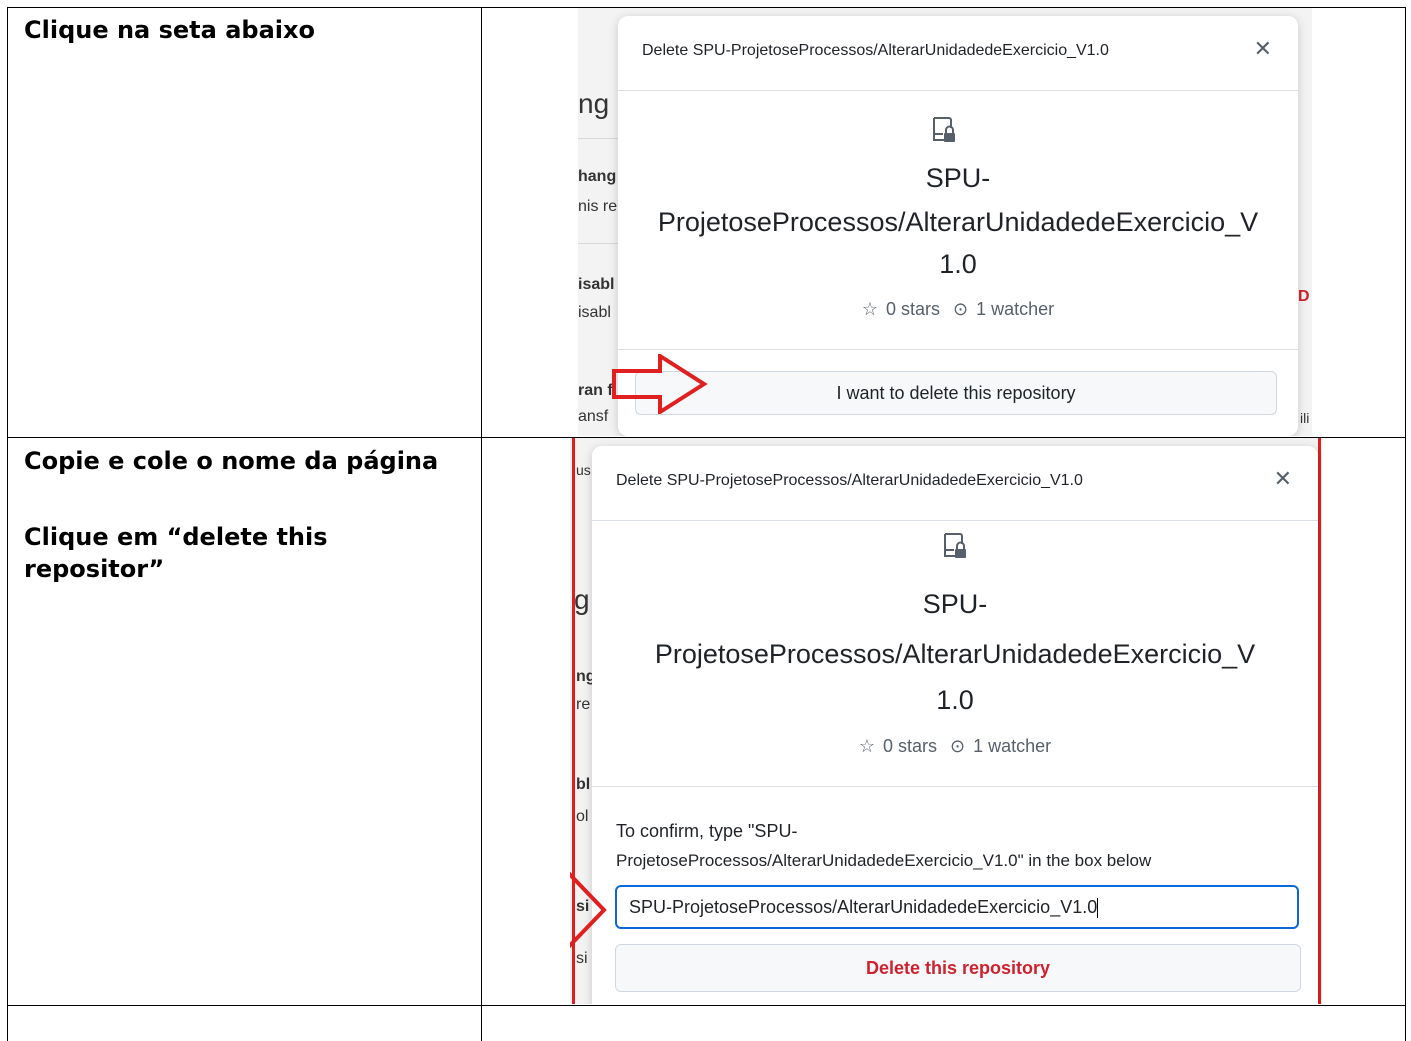 The image size is (1411, 1041). I want to click on background-text: ran f, so click(595, 390).